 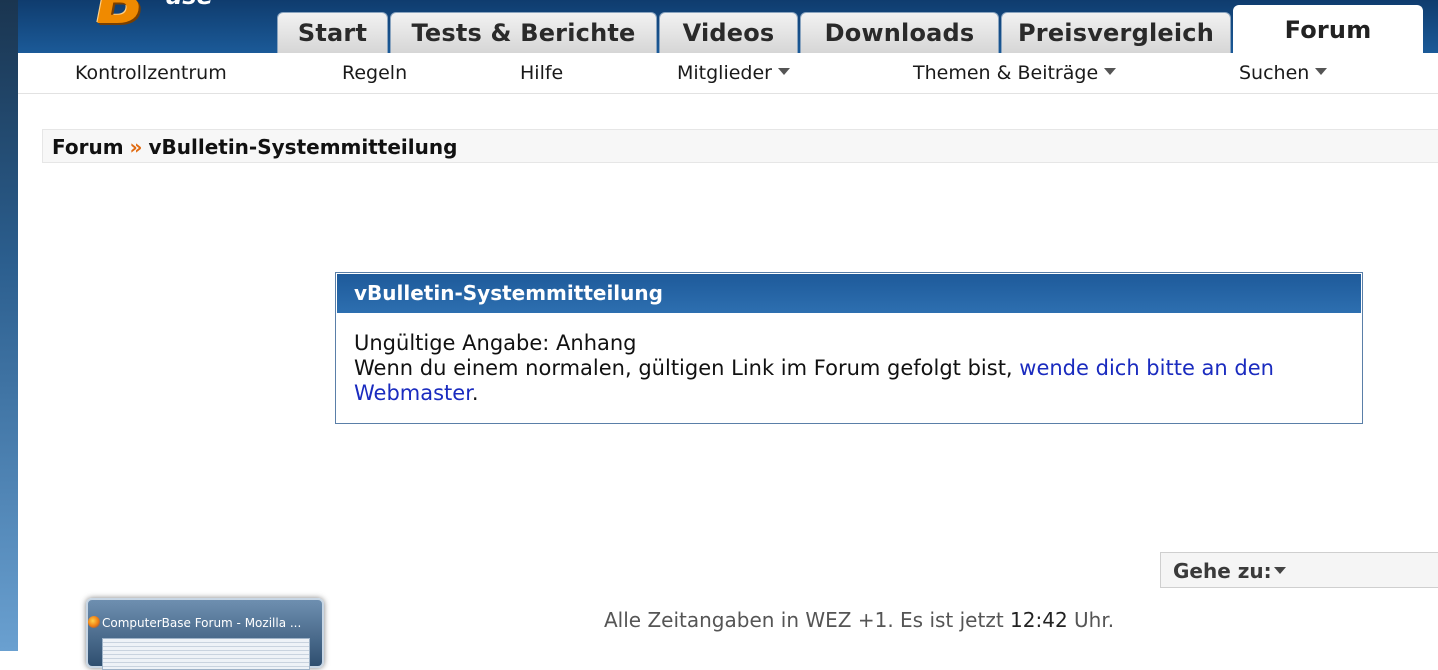 What do you see at coordinates (1006, 73) in the screenshot?
I see `subnav-label: Themen & Beiträge` at bounding box center [1006, 73].